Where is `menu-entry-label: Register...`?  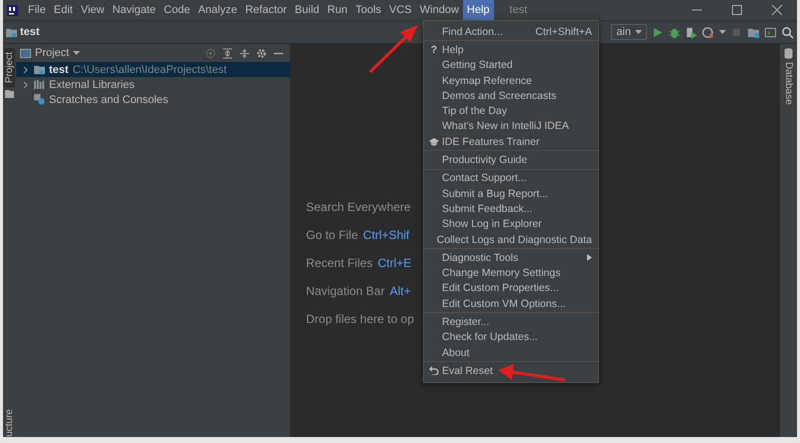
menu-entry-label: Register... is located at coordinates (466, 322).